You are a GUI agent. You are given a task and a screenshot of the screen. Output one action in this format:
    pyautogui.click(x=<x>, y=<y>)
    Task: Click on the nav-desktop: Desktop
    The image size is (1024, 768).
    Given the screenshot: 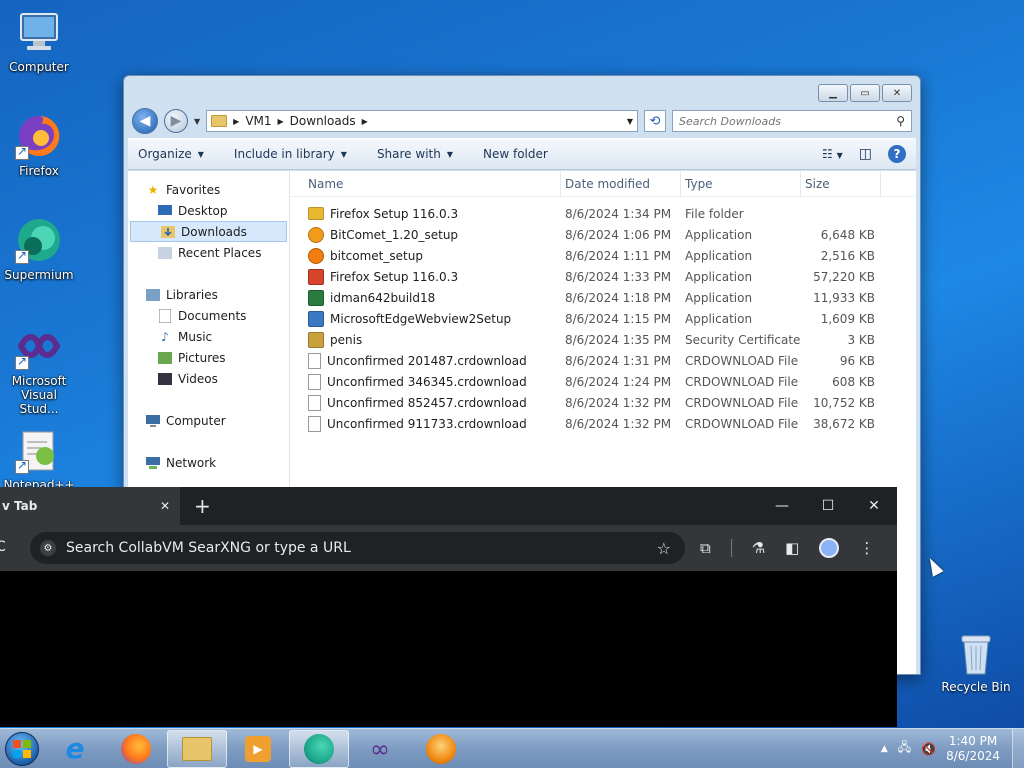 What is the action you would take?
    pyautogui.click(x=208, y=210)
    